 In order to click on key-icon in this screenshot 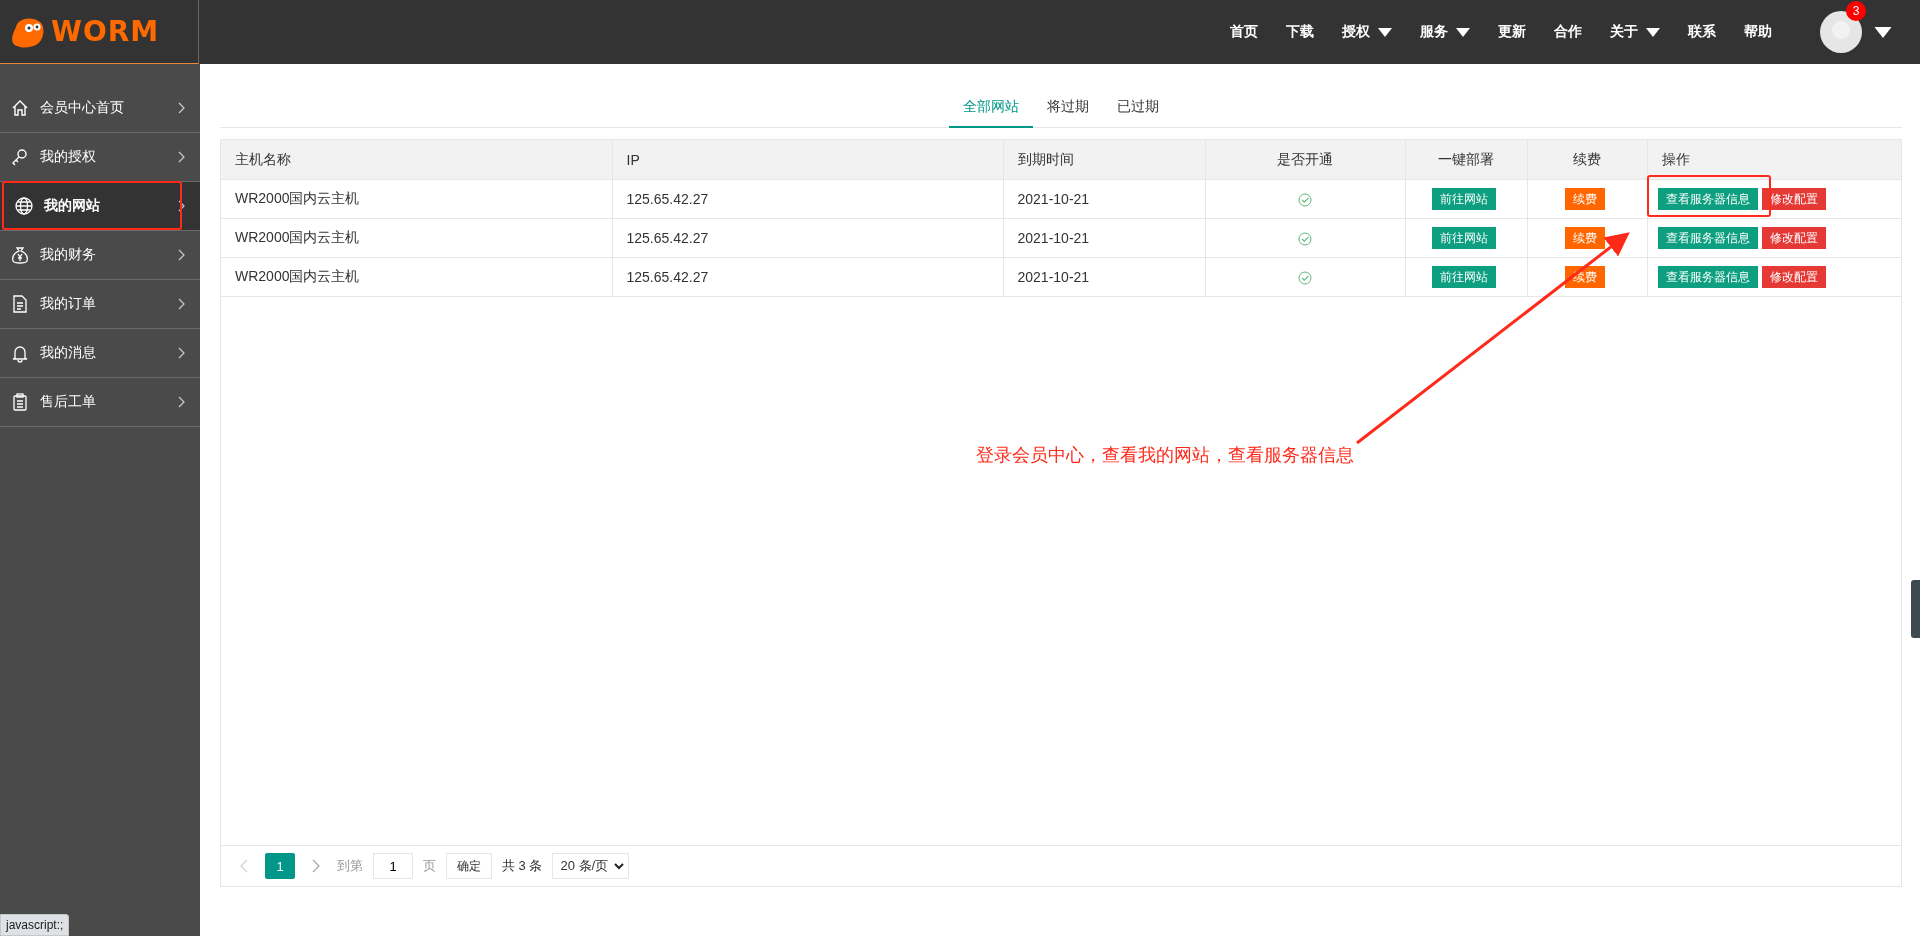, I will do `click(20, 157)`.